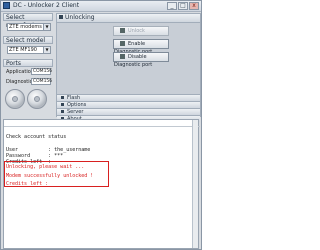  Describe the element at coordinates (136, 31) in the screenshot. I see `unlock-button-label: Unlock` at that location.